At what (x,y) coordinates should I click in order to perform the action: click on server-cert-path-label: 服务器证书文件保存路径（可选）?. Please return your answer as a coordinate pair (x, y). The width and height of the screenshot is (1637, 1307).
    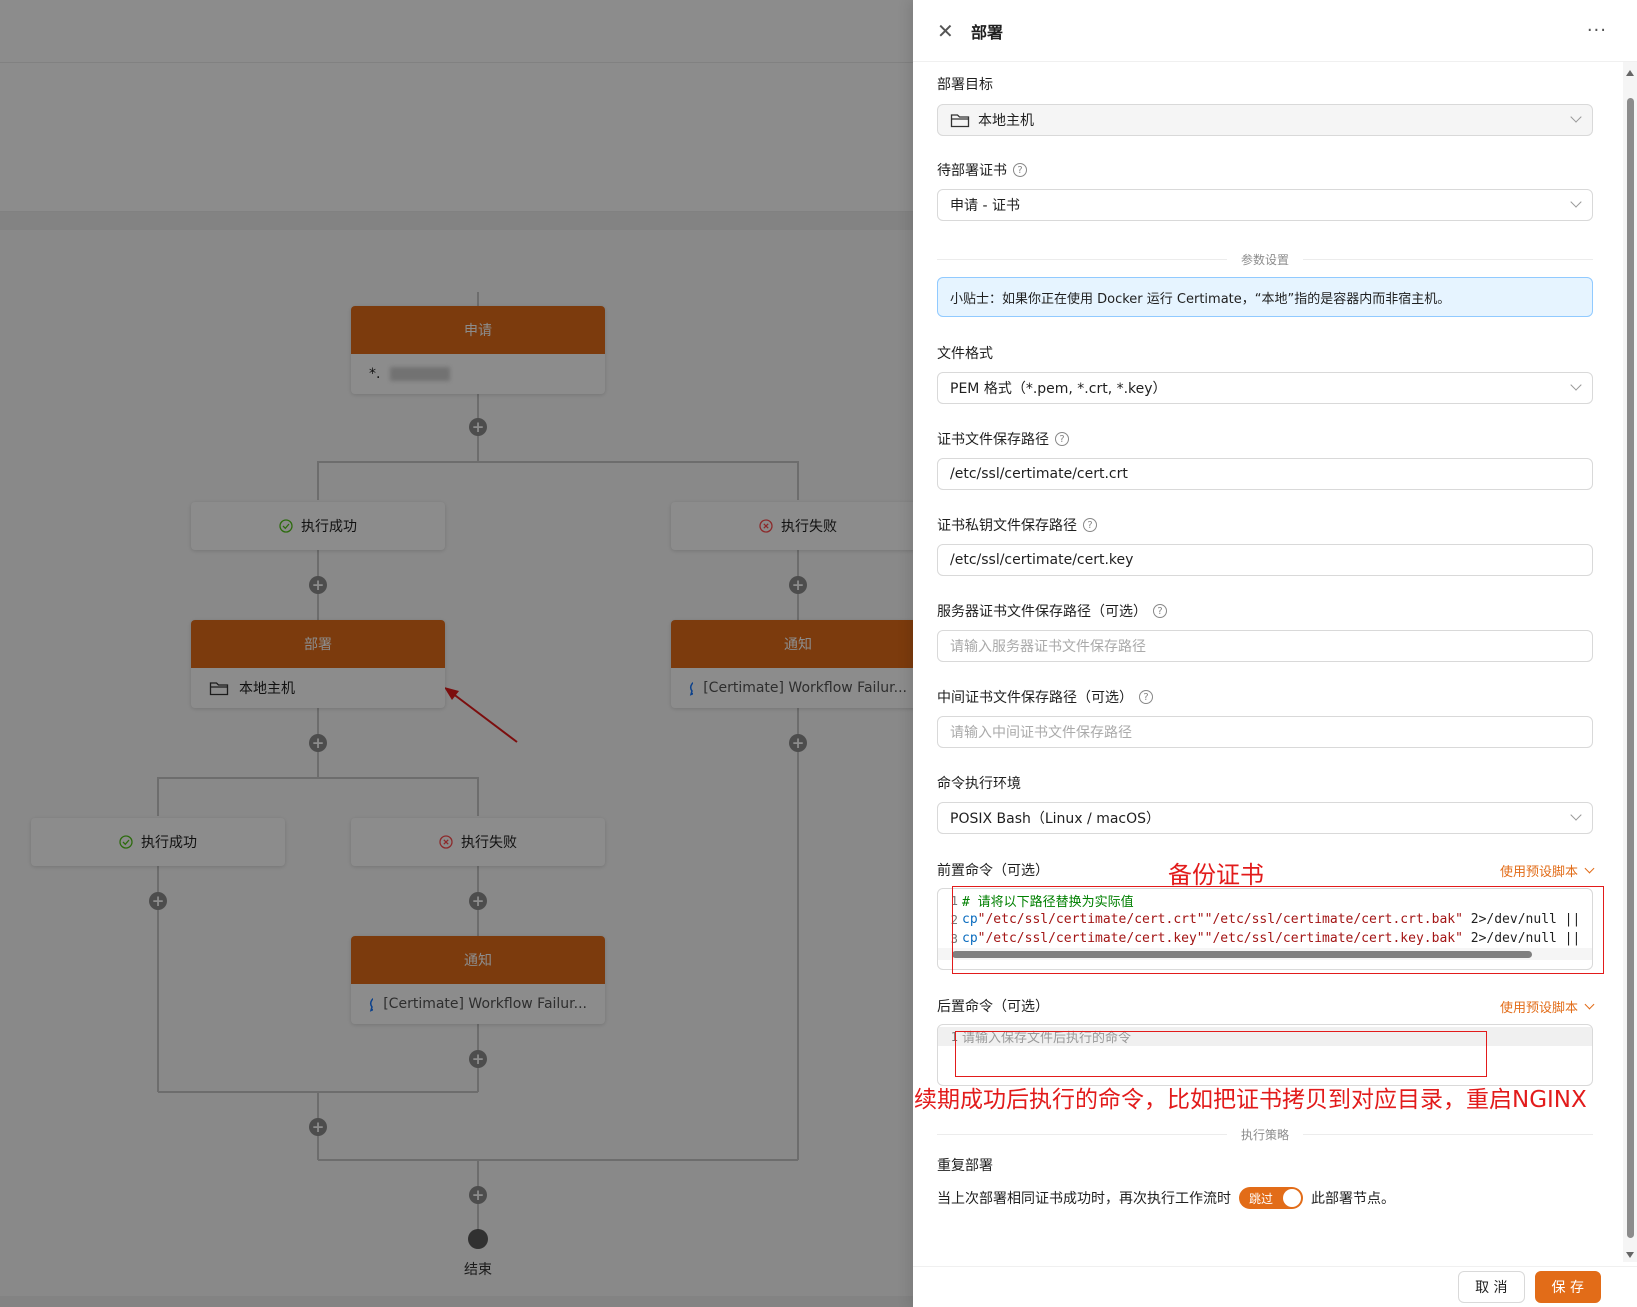
    Looking at the image, I should click on (1052, 611).